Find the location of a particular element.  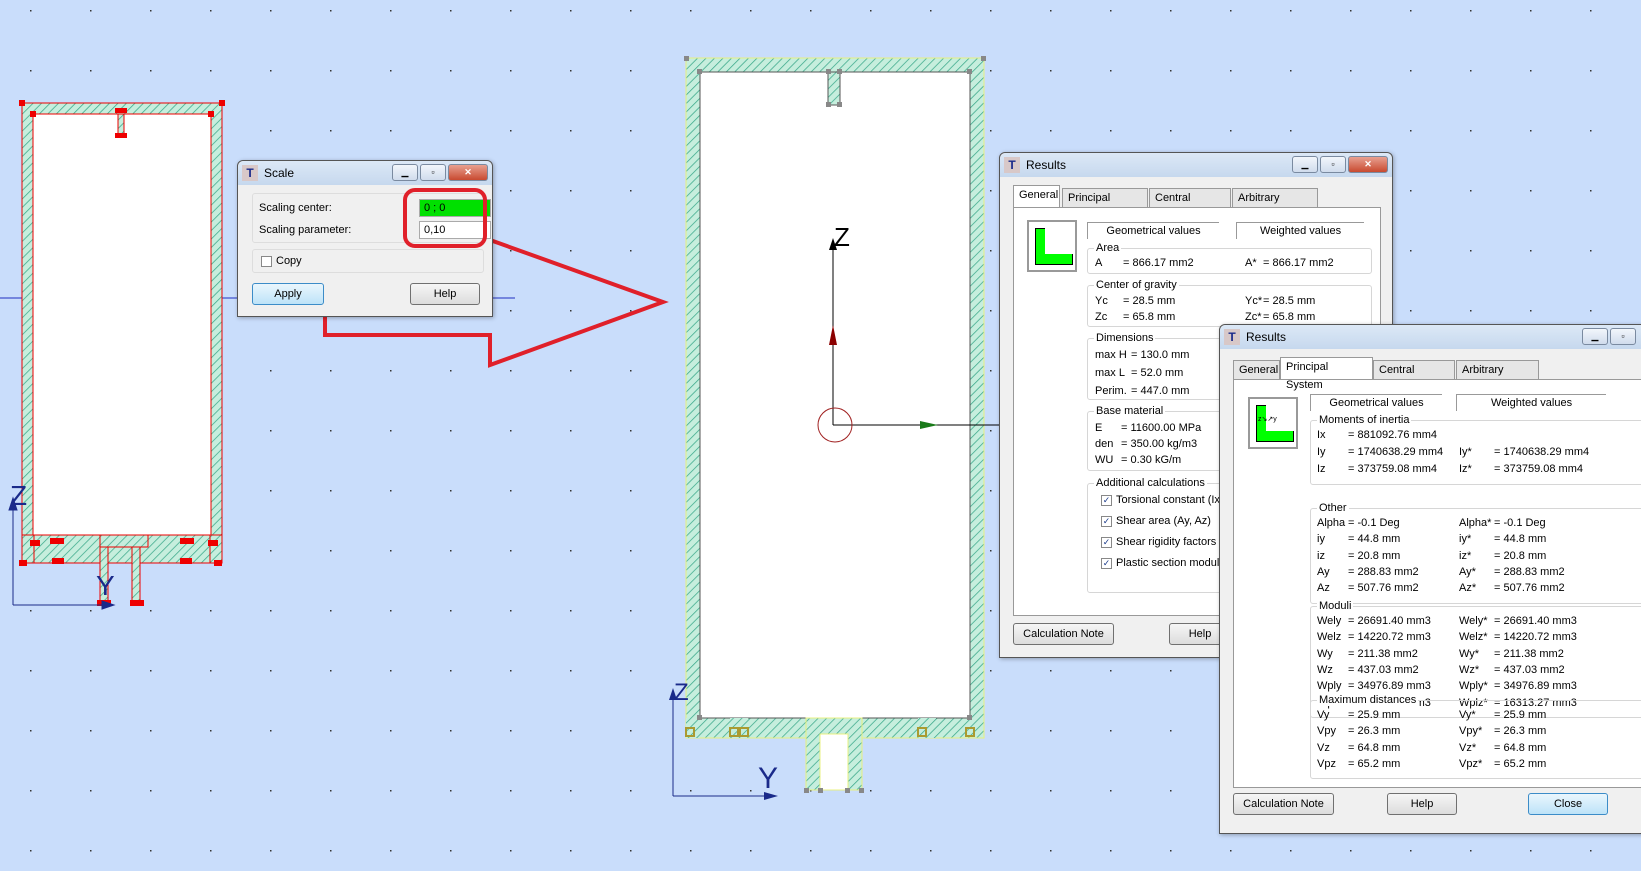

results-title: Results is located at coordinates (1266, 337).